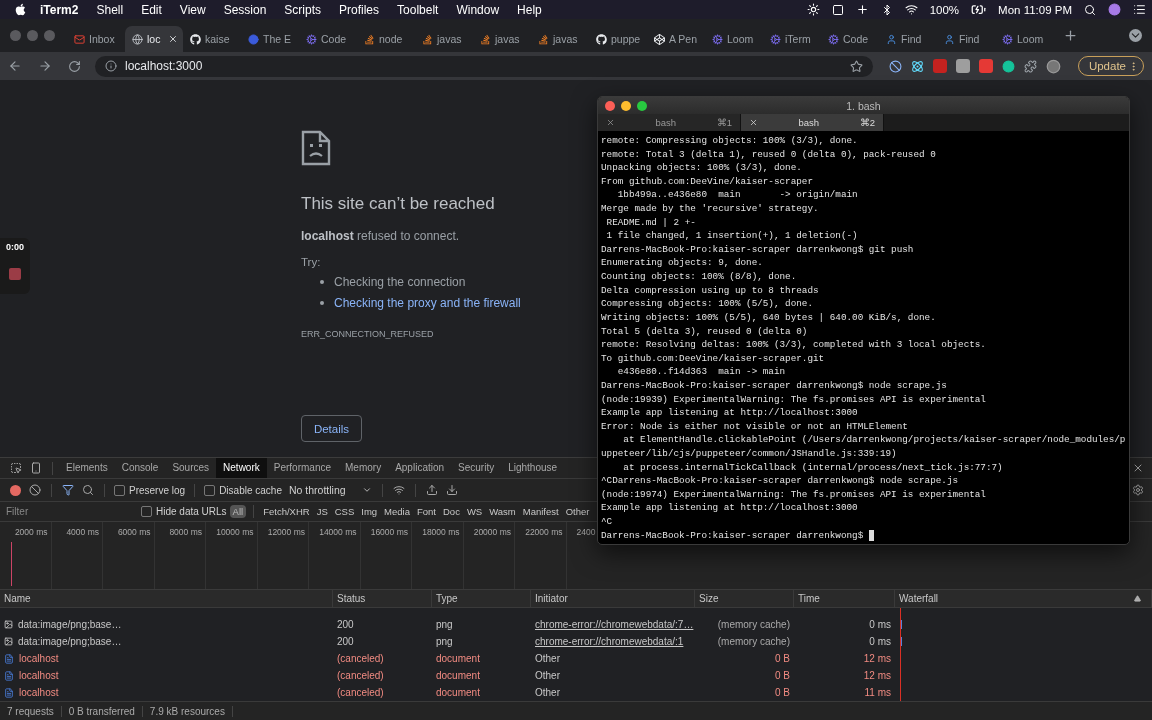 The height and width of the screenshot is (720, 1152). What do you see at coordinates (386, 39) in the screenshot?
I see `browser-tab: node` at bounding box center [386, 39].